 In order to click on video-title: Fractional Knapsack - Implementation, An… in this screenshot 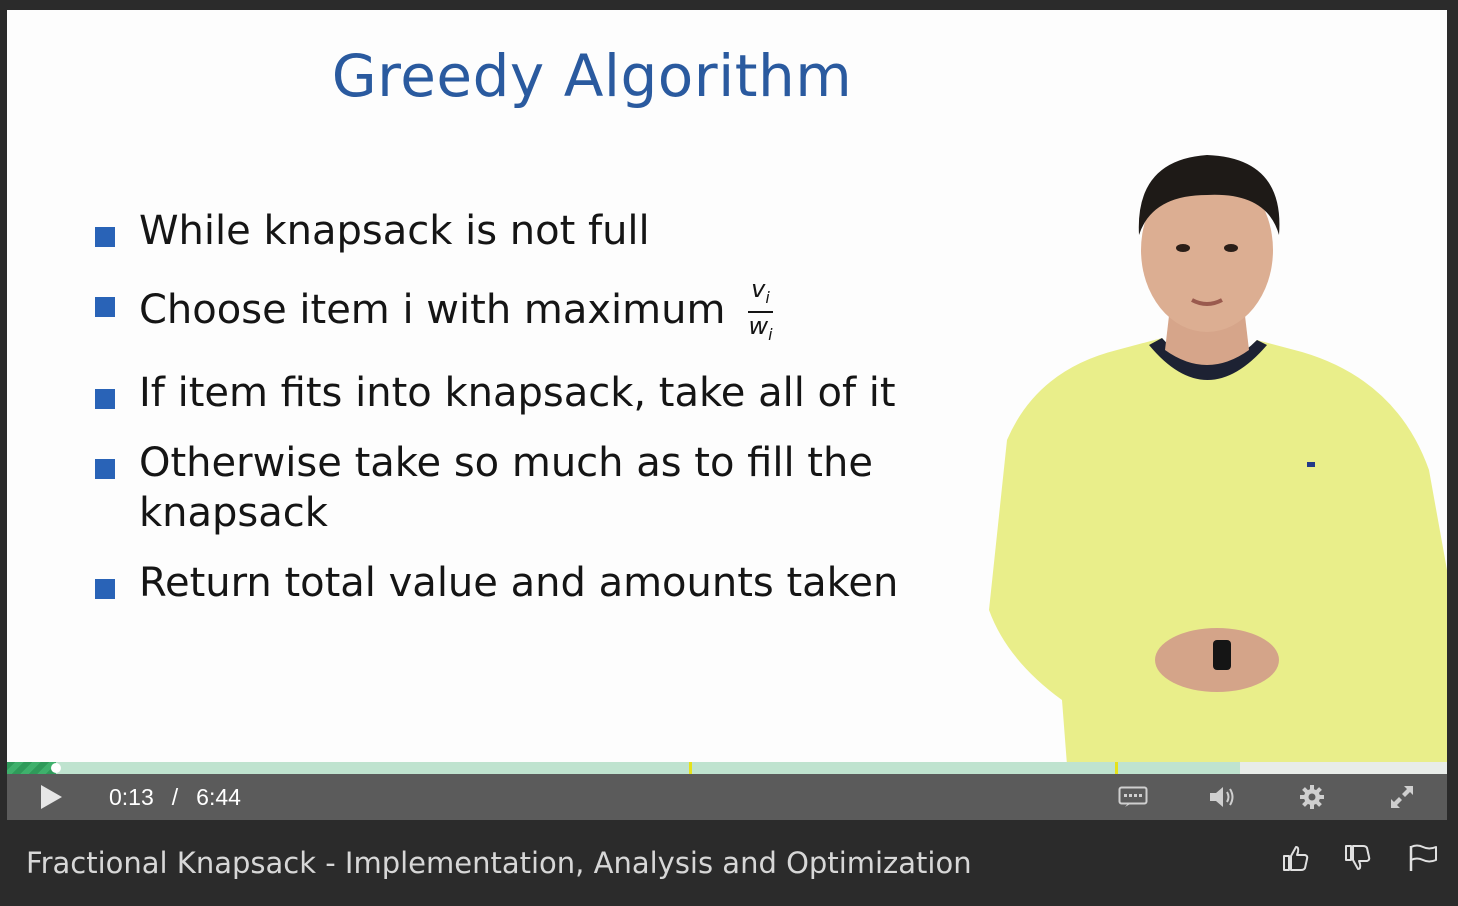, I will do `click(499, 863)`.